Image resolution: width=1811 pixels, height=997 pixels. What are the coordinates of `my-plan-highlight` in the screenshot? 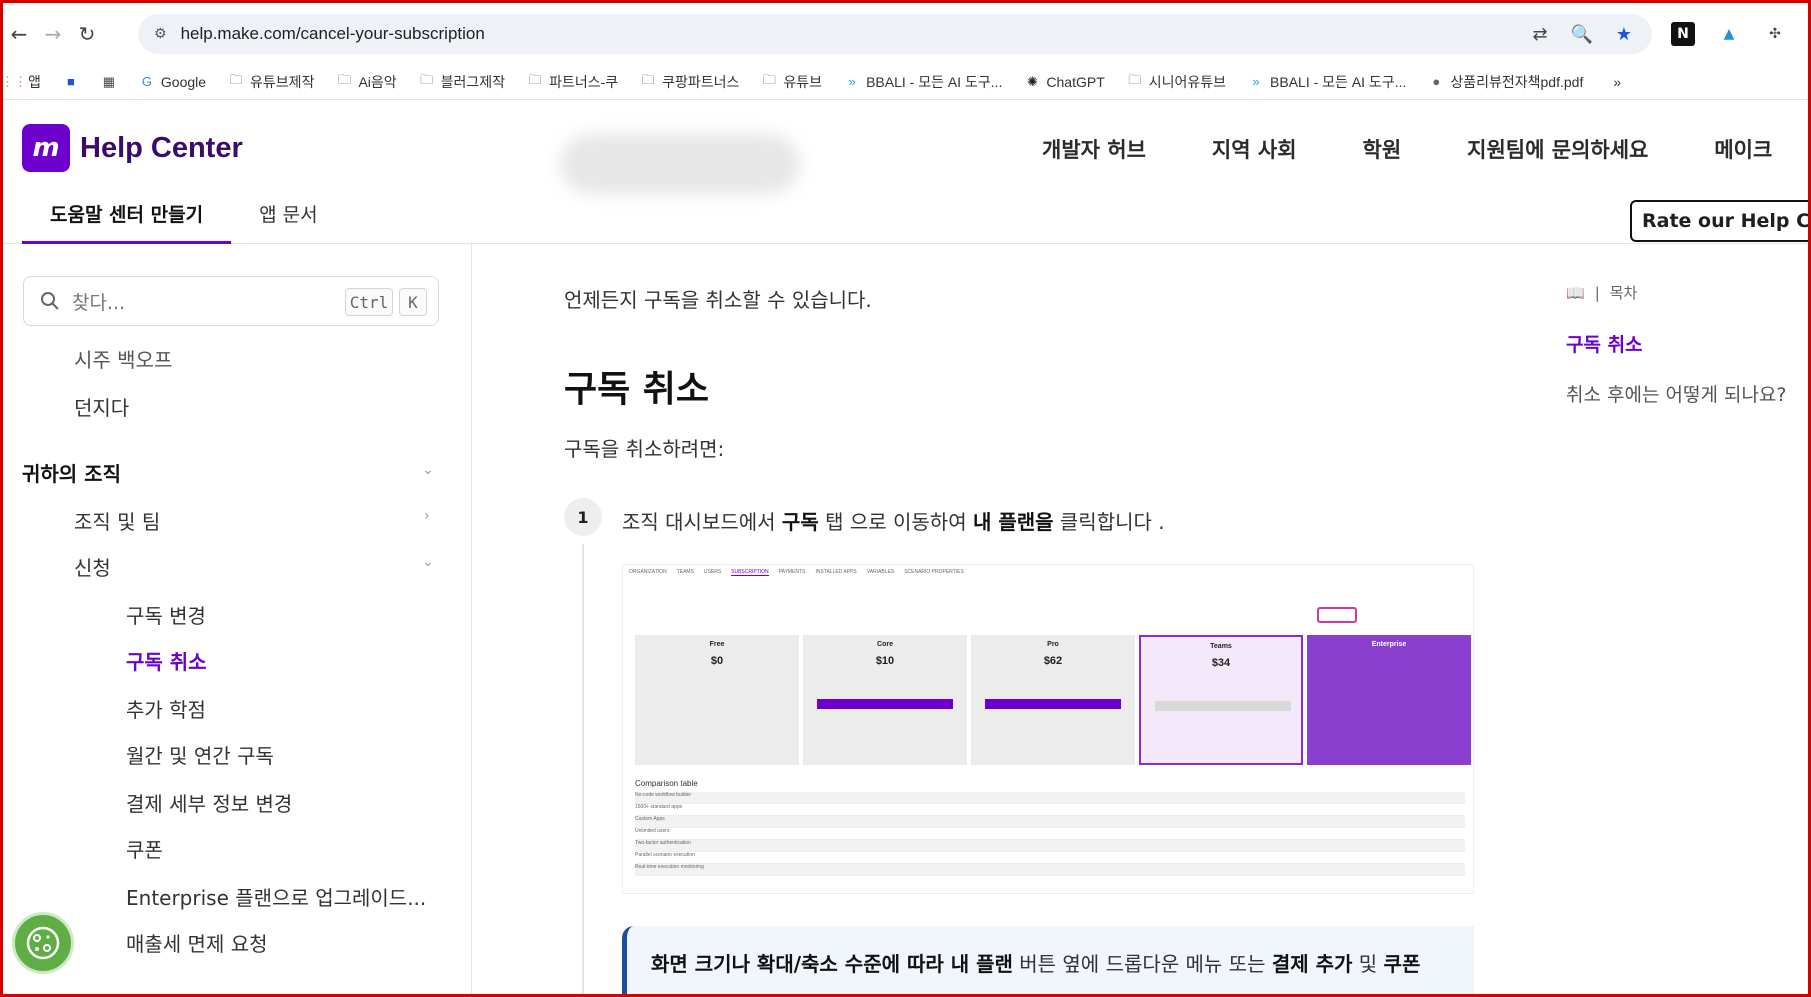 It's located at (1337, 615).